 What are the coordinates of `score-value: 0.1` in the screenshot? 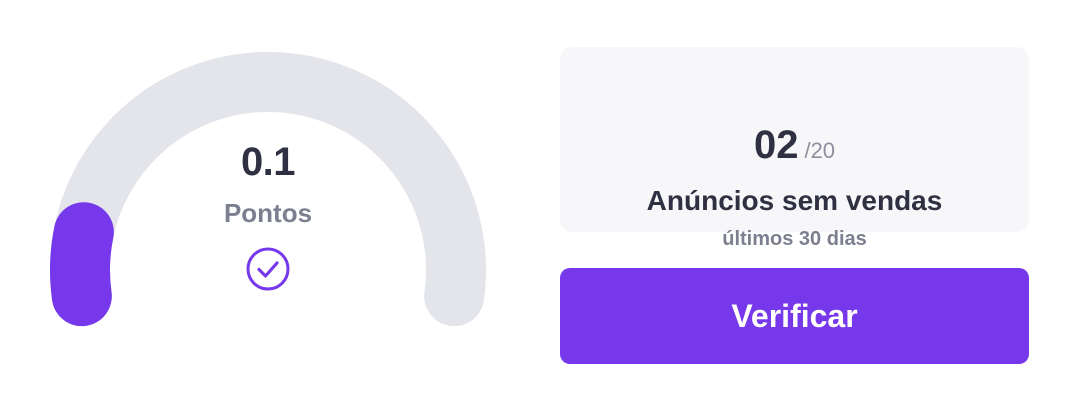 It's located at (268, 162).